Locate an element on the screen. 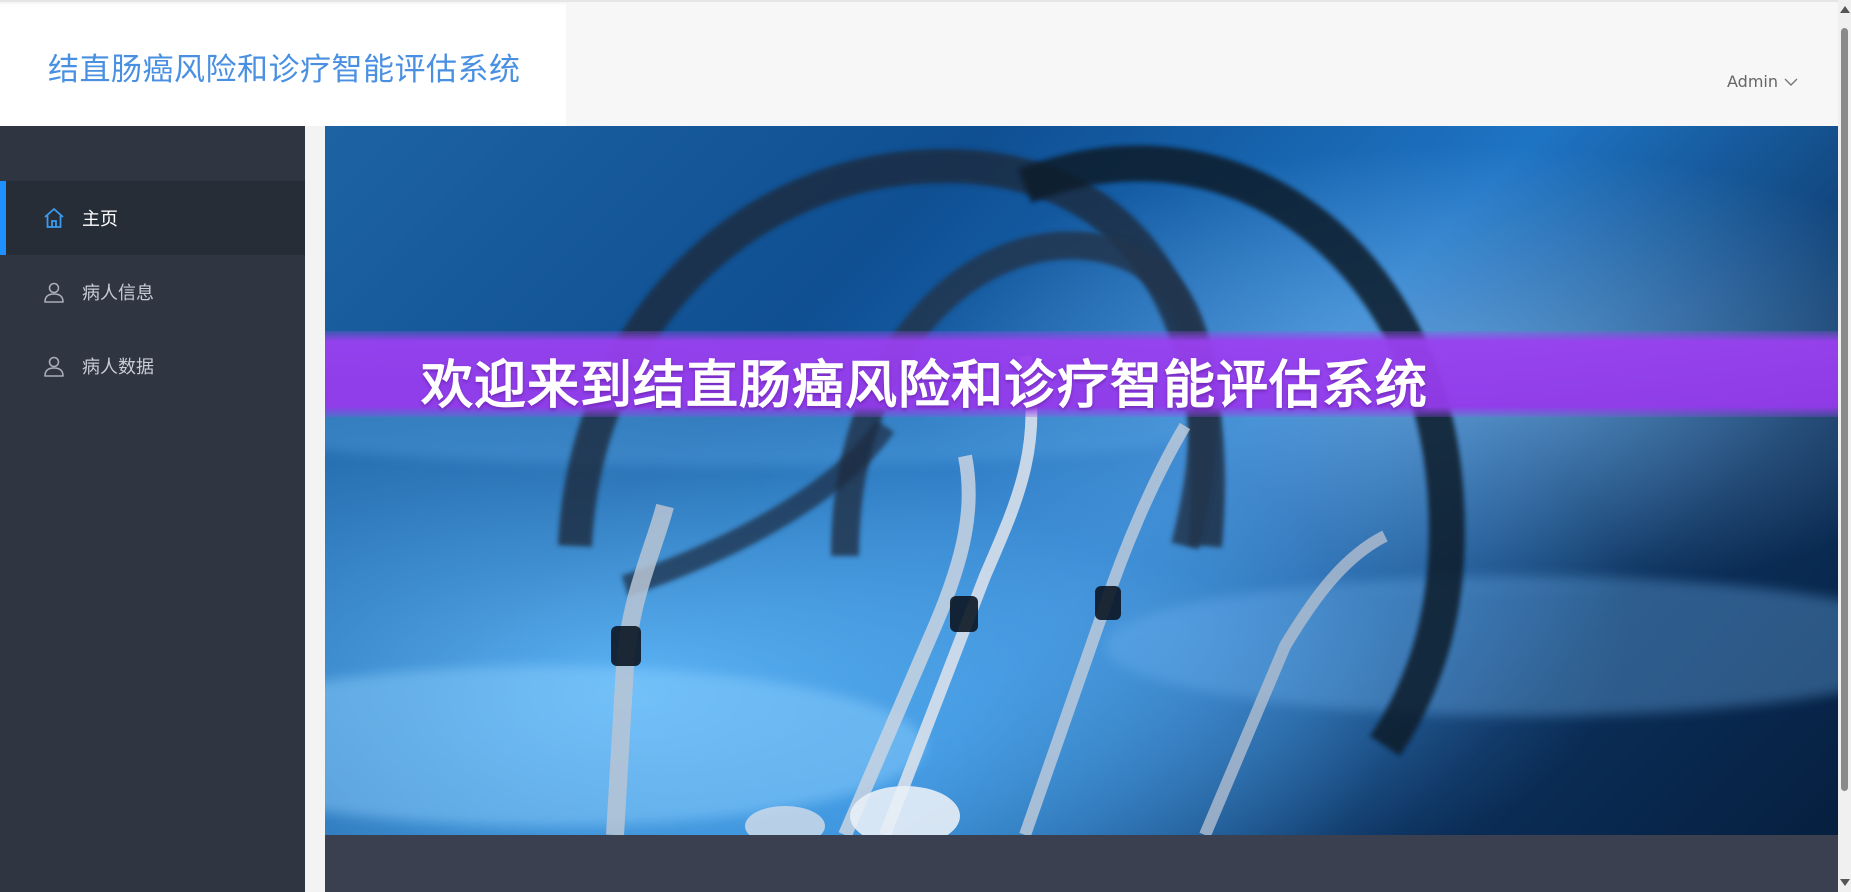 The height and width of the screenshot is (892, 1851). chevron-down-icon is located at coordinates (1791, 82).